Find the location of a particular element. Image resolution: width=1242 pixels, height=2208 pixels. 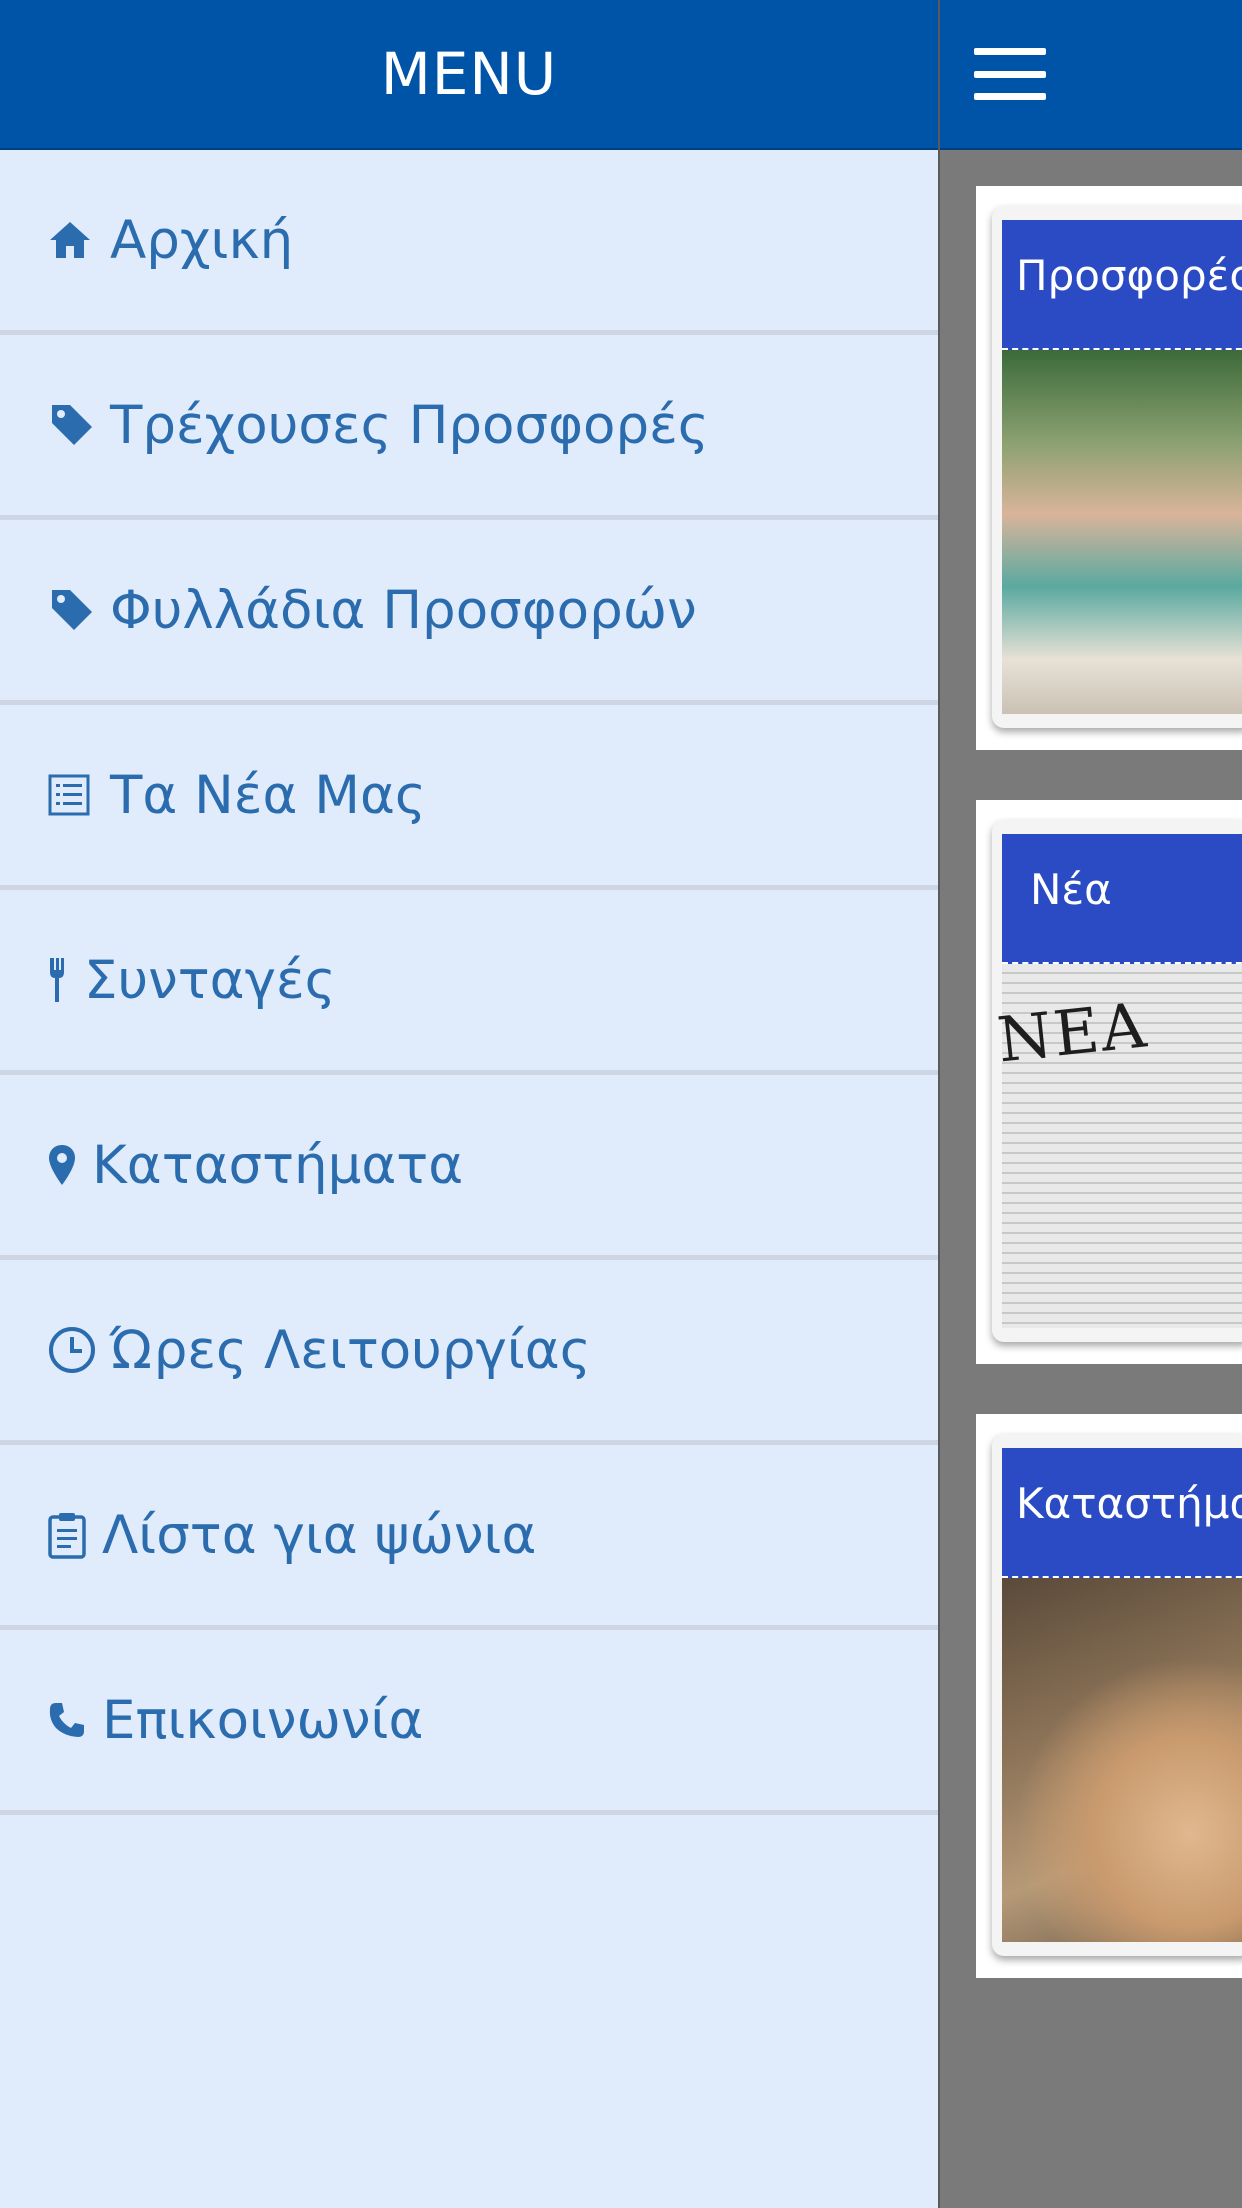

offers-card: Προσφορές is located at coordinates (1109, 468).